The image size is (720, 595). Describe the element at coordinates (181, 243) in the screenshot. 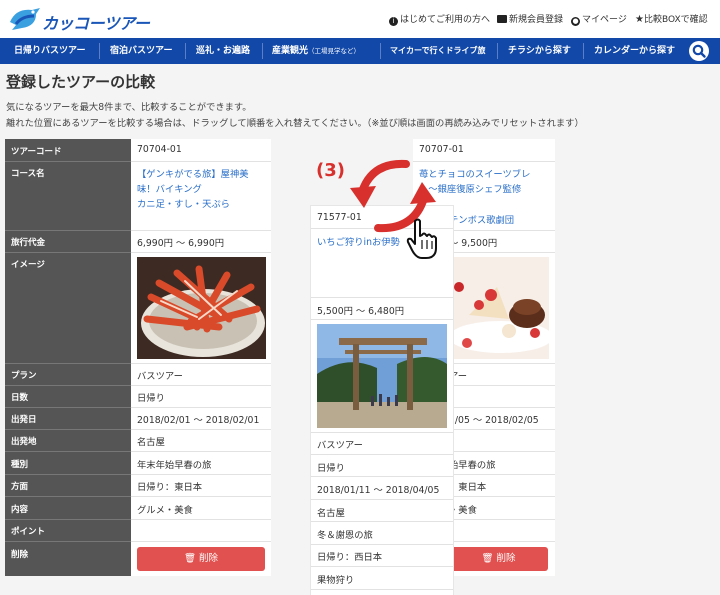

I see `tour-price: 6,990円 〜 6,990円` at that location.